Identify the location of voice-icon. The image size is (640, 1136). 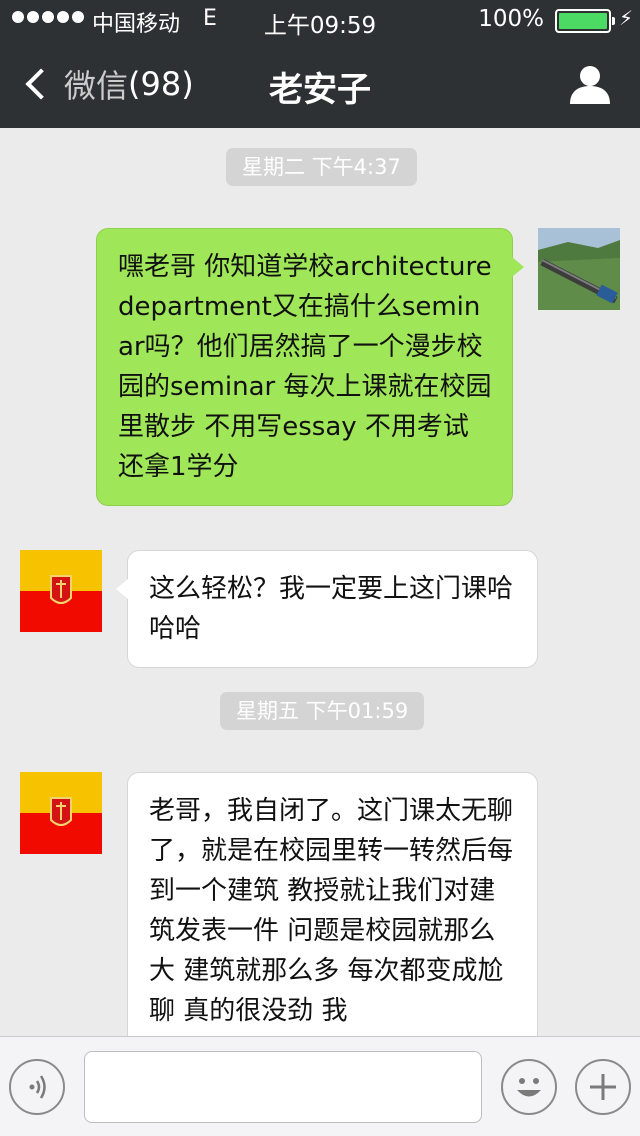
(37, 1087).